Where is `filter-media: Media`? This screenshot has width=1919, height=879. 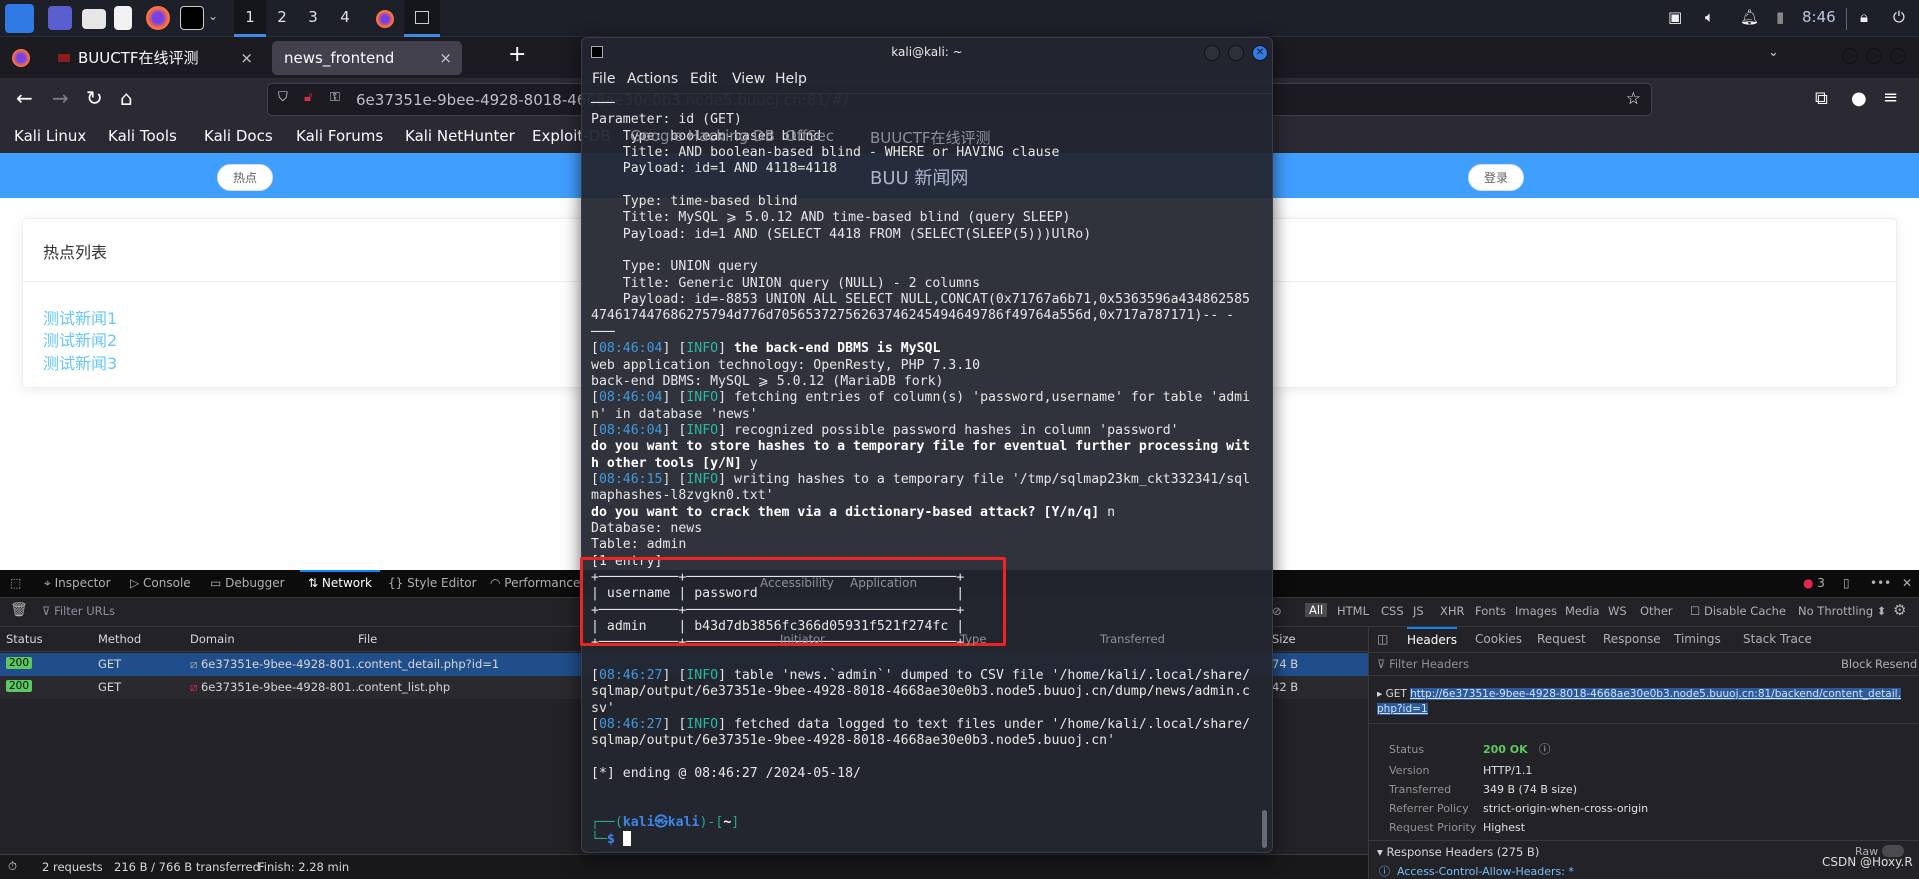
filter-media: Media is located at coordinates (1582, 611).